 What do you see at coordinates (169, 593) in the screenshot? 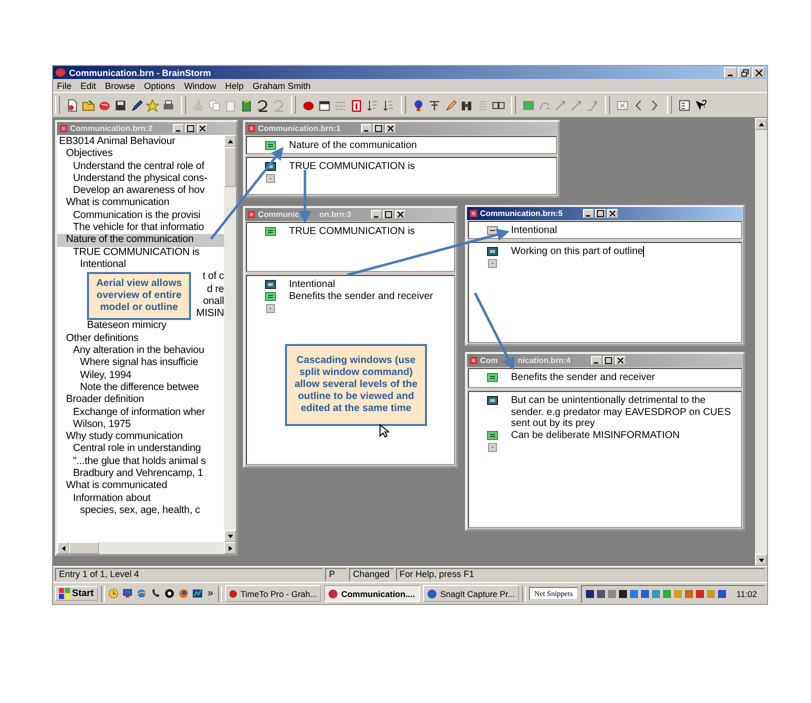
I see `circle-icon` at bounding box center [169, 593].